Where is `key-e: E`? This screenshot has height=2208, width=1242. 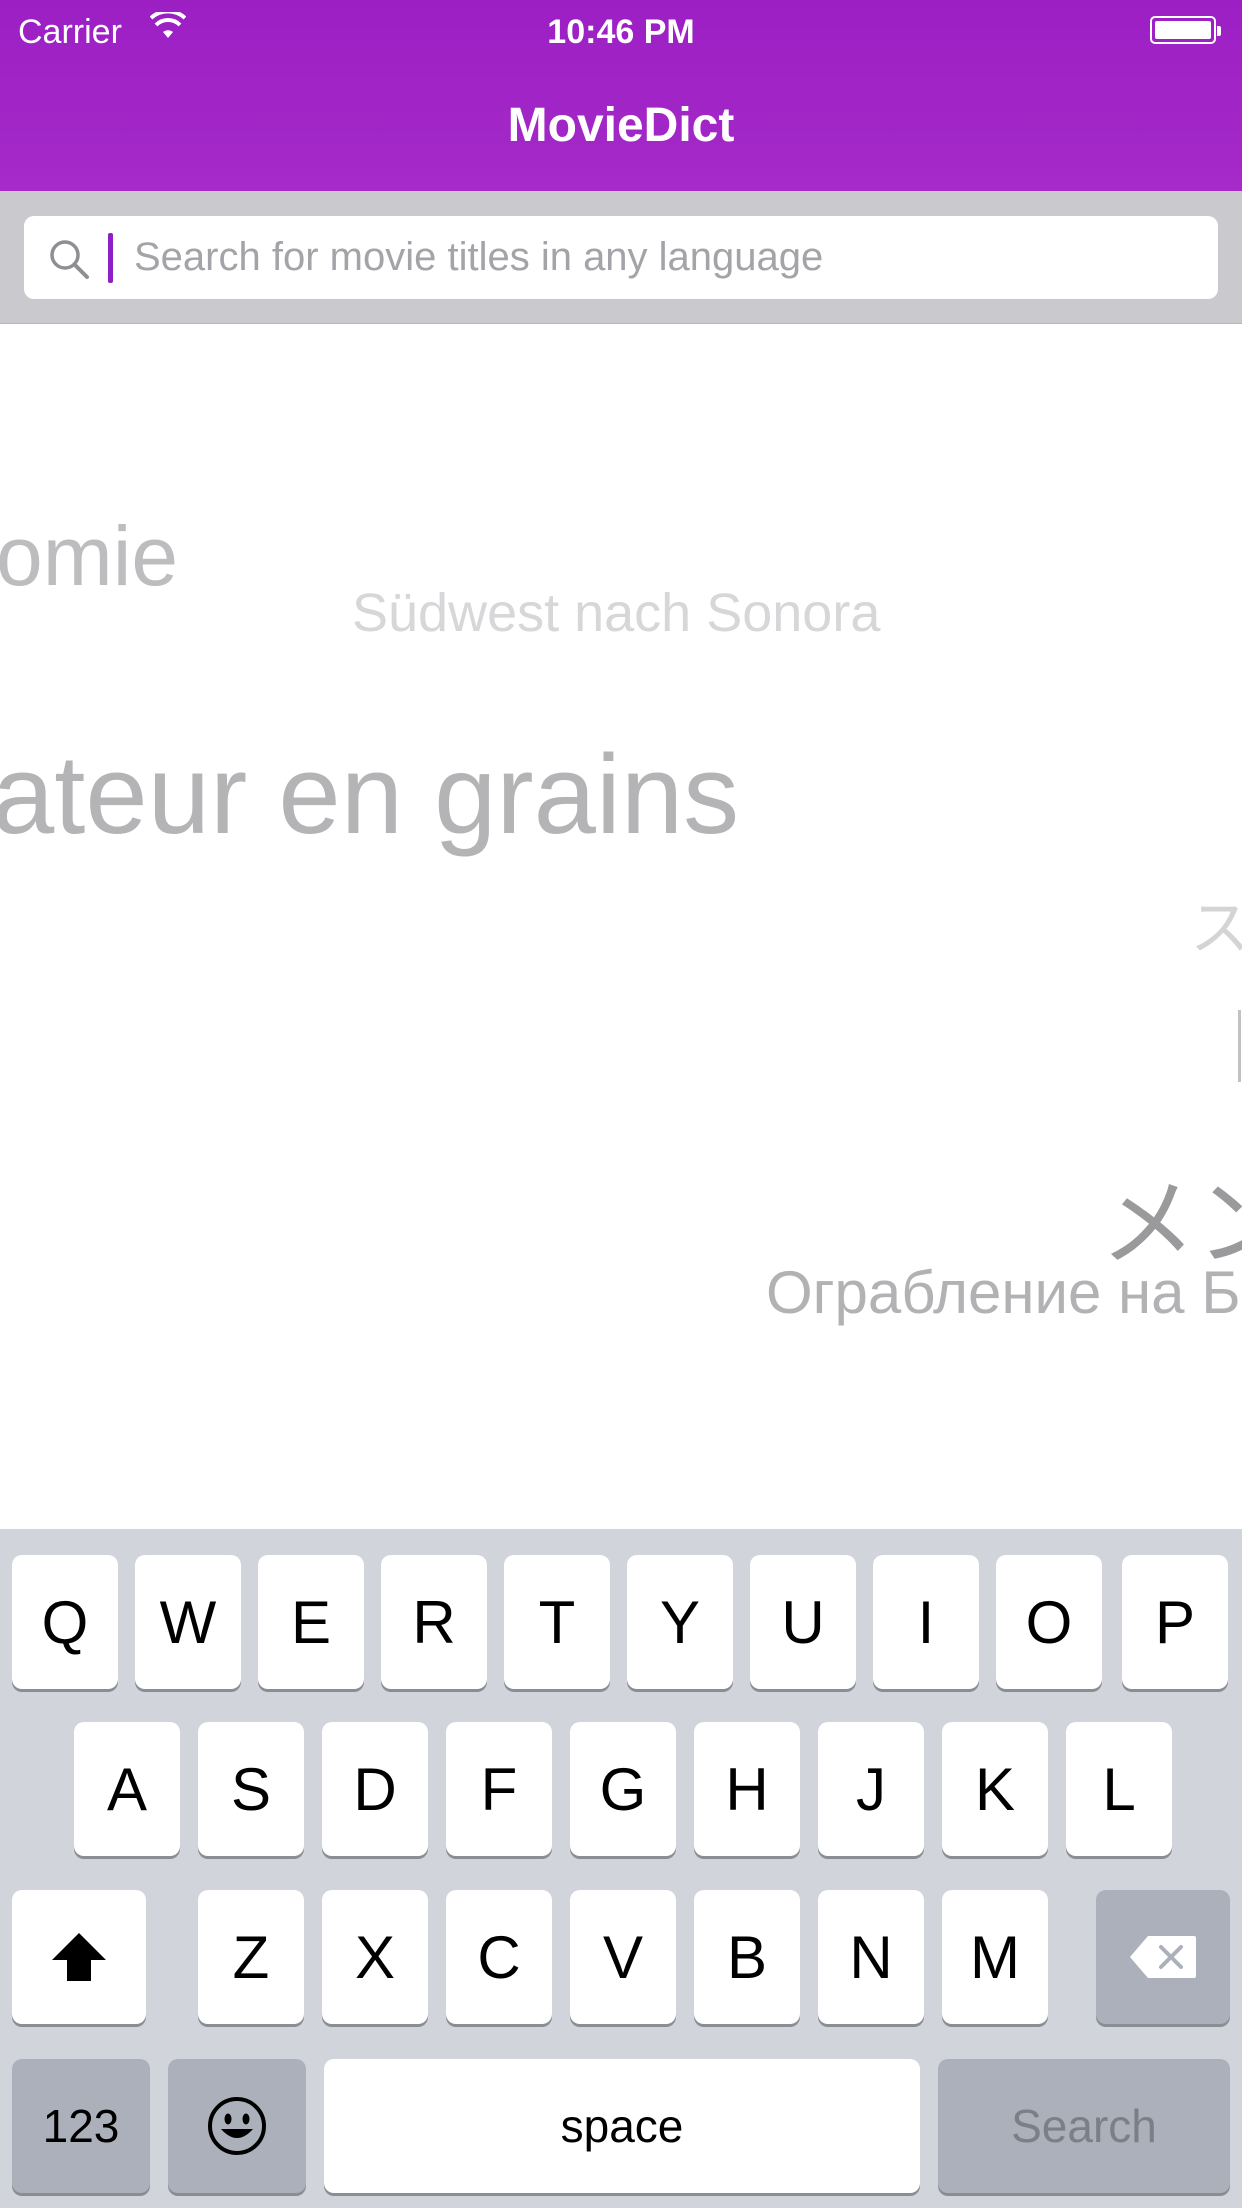 key-e: E is located at coordinates (311, 1622).